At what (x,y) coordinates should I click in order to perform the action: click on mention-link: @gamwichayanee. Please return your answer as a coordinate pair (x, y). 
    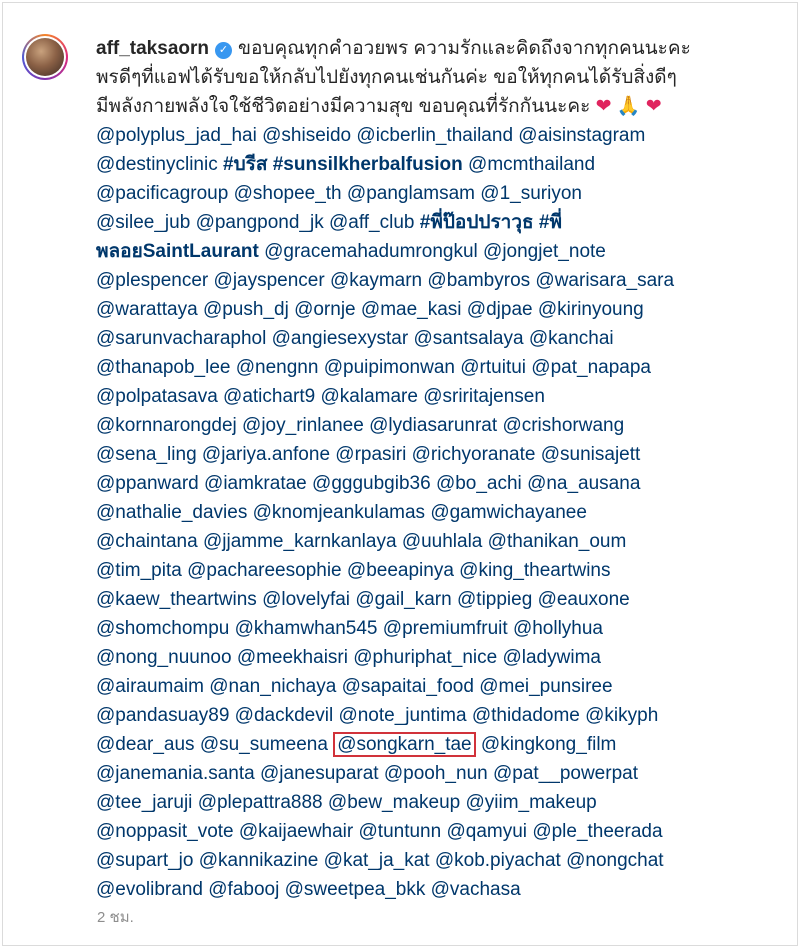
    Looking at the image, I should click on (508, 512).